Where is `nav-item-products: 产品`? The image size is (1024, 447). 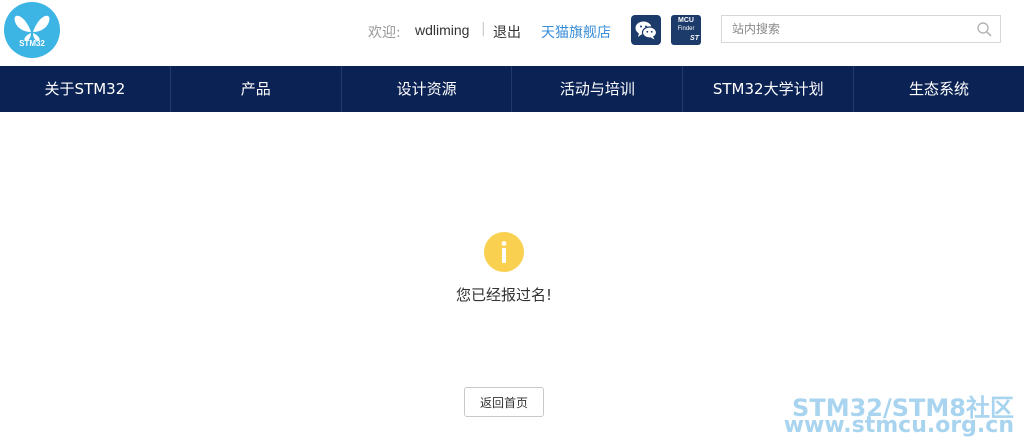 nav-item-products: 产品 is located at coordinates (255, 89).